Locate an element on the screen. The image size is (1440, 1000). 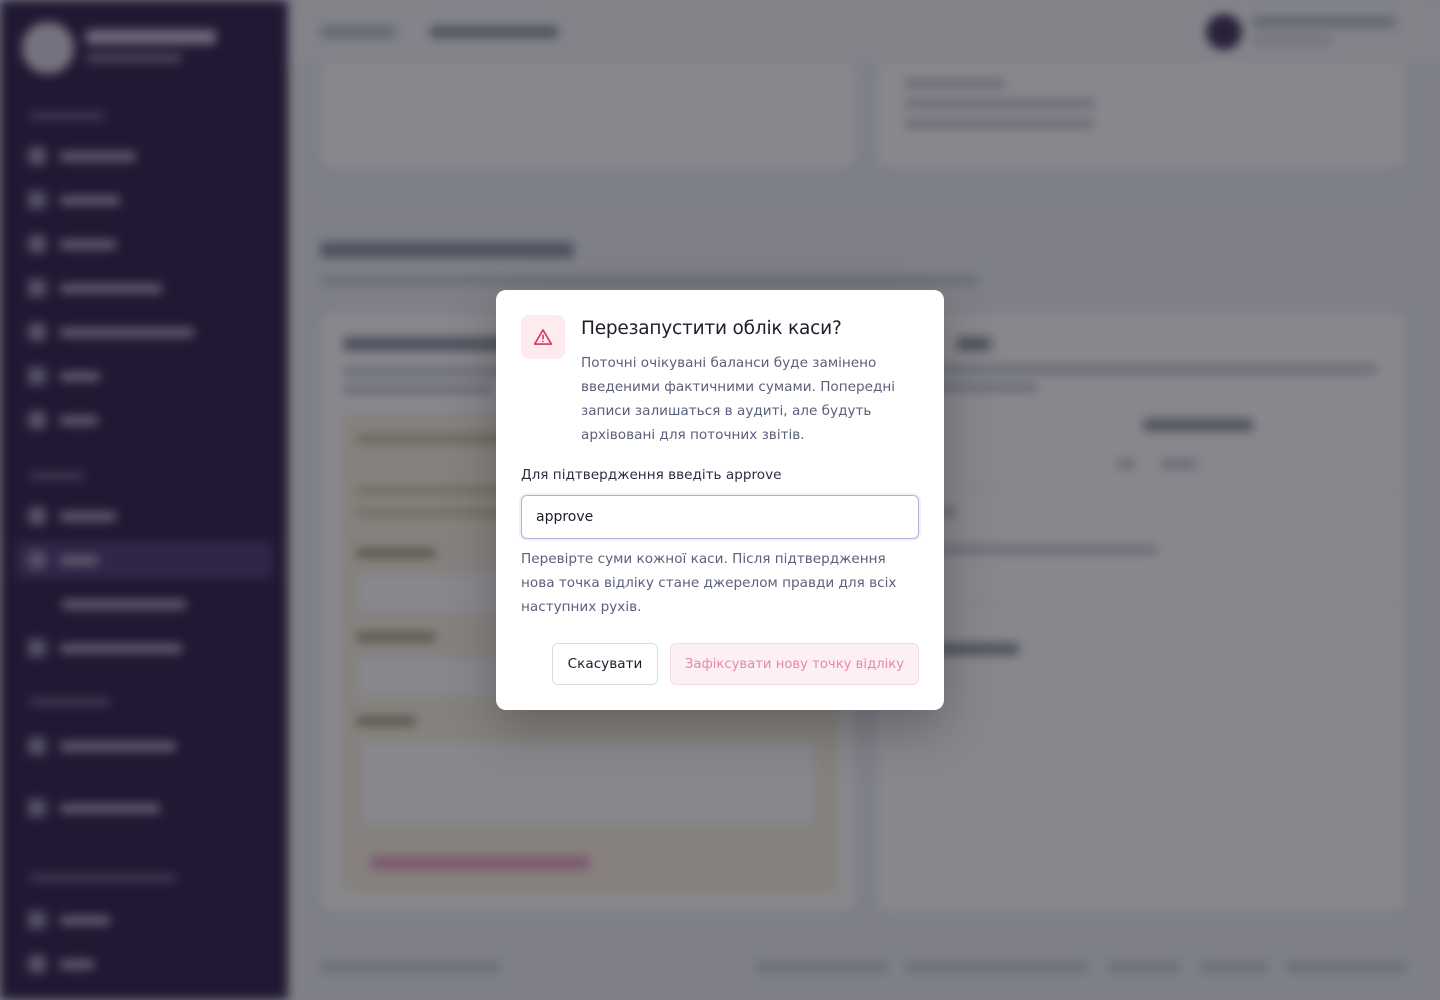
warning-icon-badge is located at coordinates (543, 337).